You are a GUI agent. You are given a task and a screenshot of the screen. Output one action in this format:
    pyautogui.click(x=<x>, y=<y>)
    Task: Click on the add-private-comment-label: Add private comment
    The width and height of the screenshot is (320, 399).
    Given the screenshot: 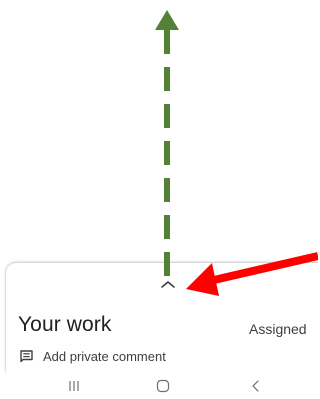 What is the action you would take?
    pyautogui.click(x=104, y=356)
    